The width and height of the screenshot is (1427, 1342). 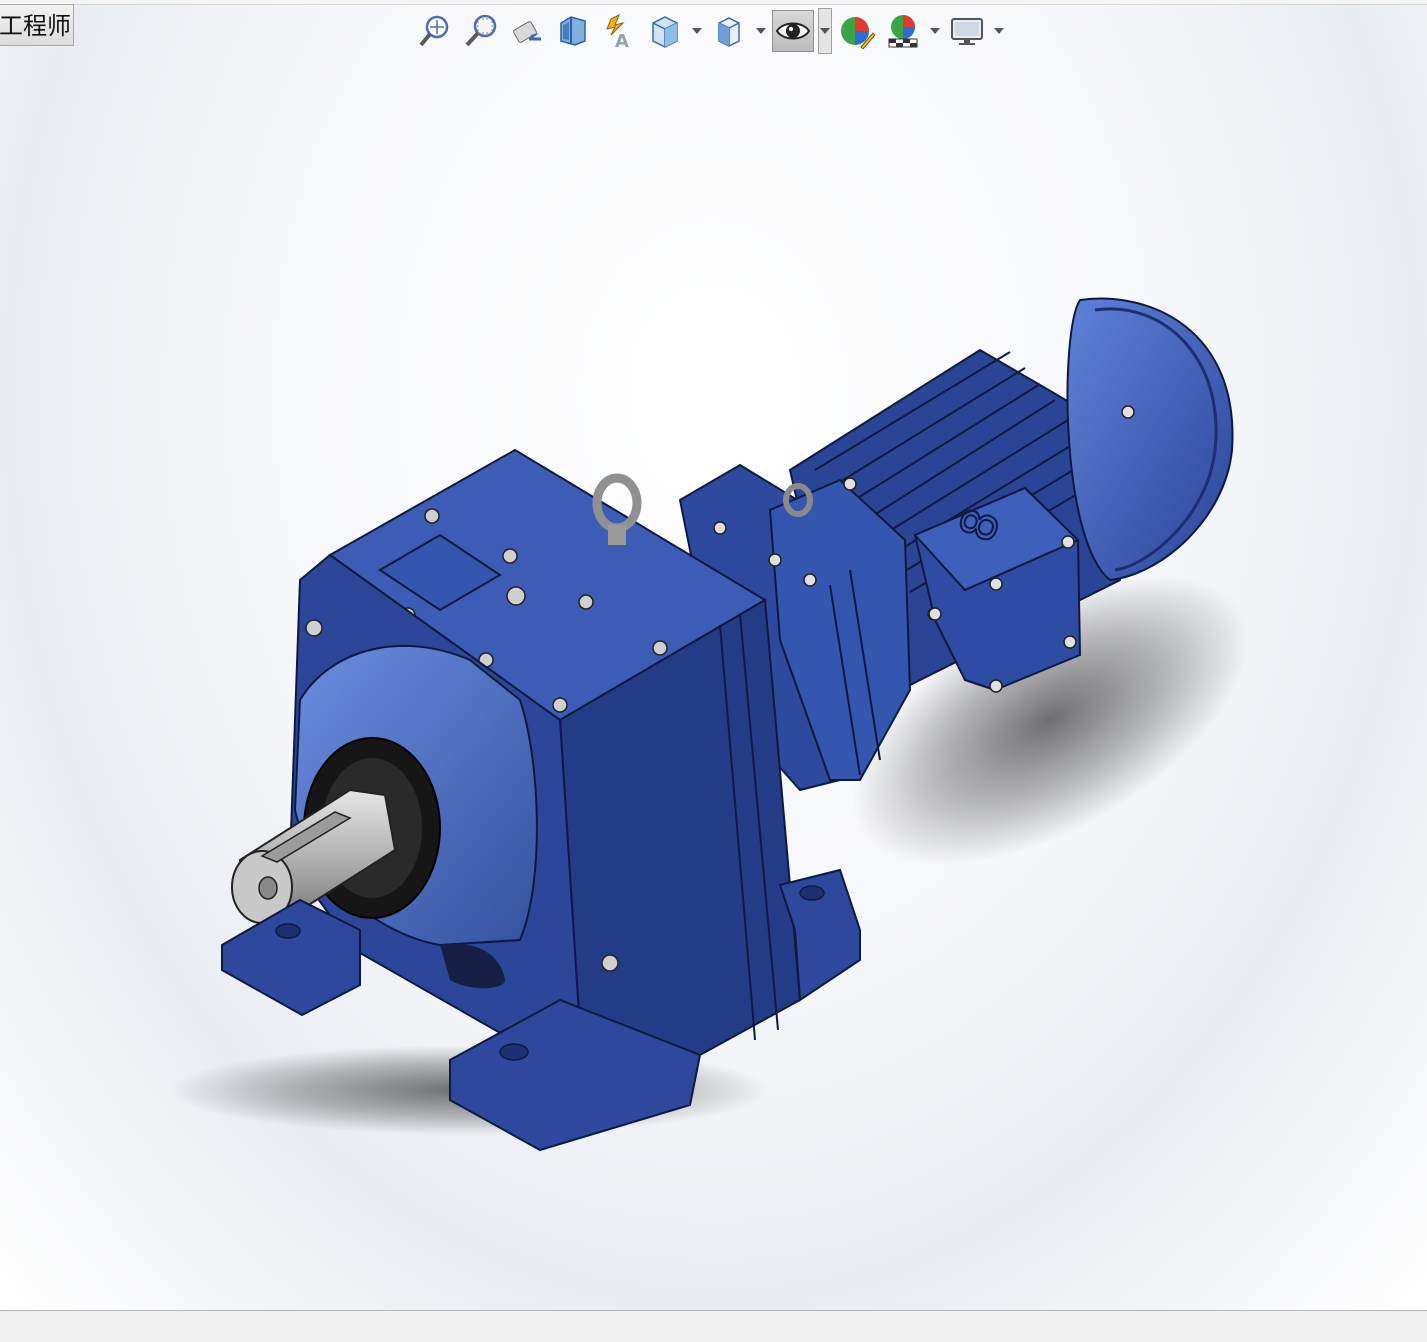 I want to click on tab-button: 工程师, so click(x=37, y=25).